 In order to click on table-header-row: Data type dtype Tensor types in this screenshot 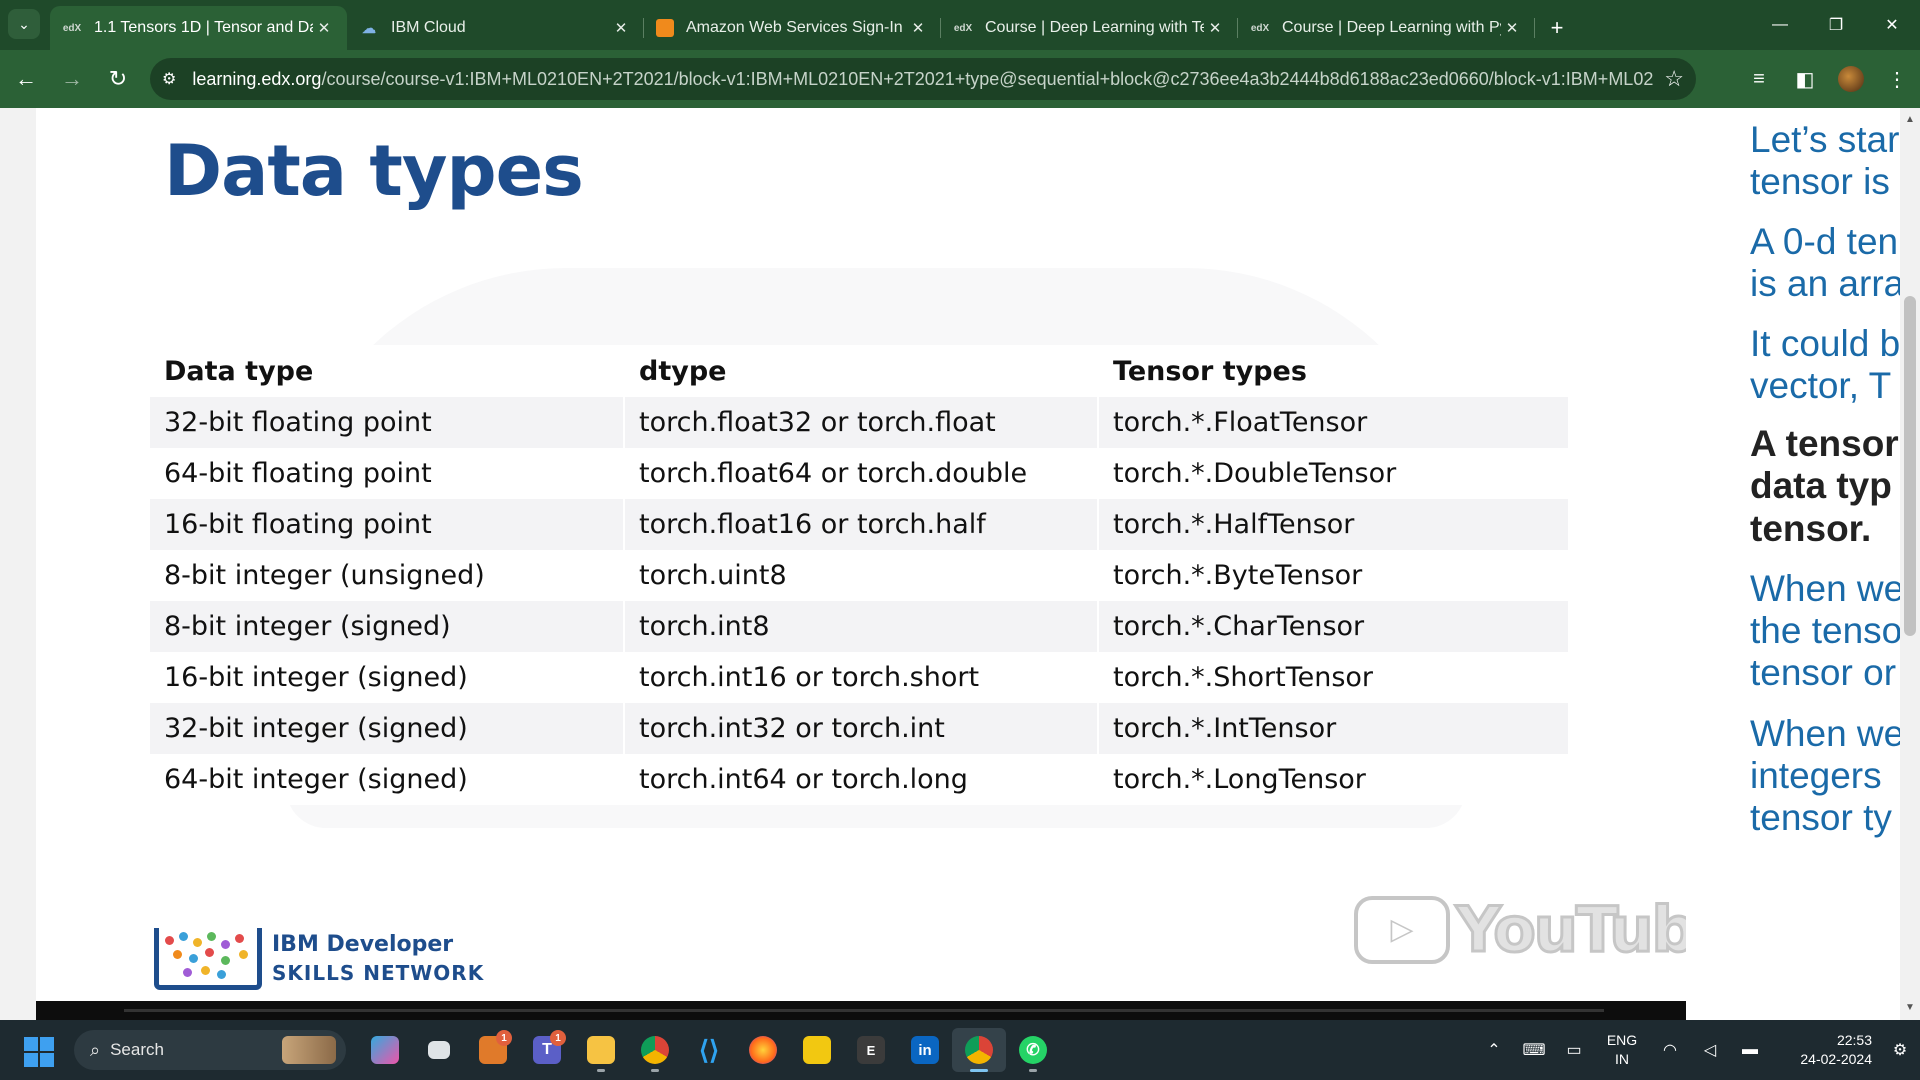, I will do `click(860, 371)`.